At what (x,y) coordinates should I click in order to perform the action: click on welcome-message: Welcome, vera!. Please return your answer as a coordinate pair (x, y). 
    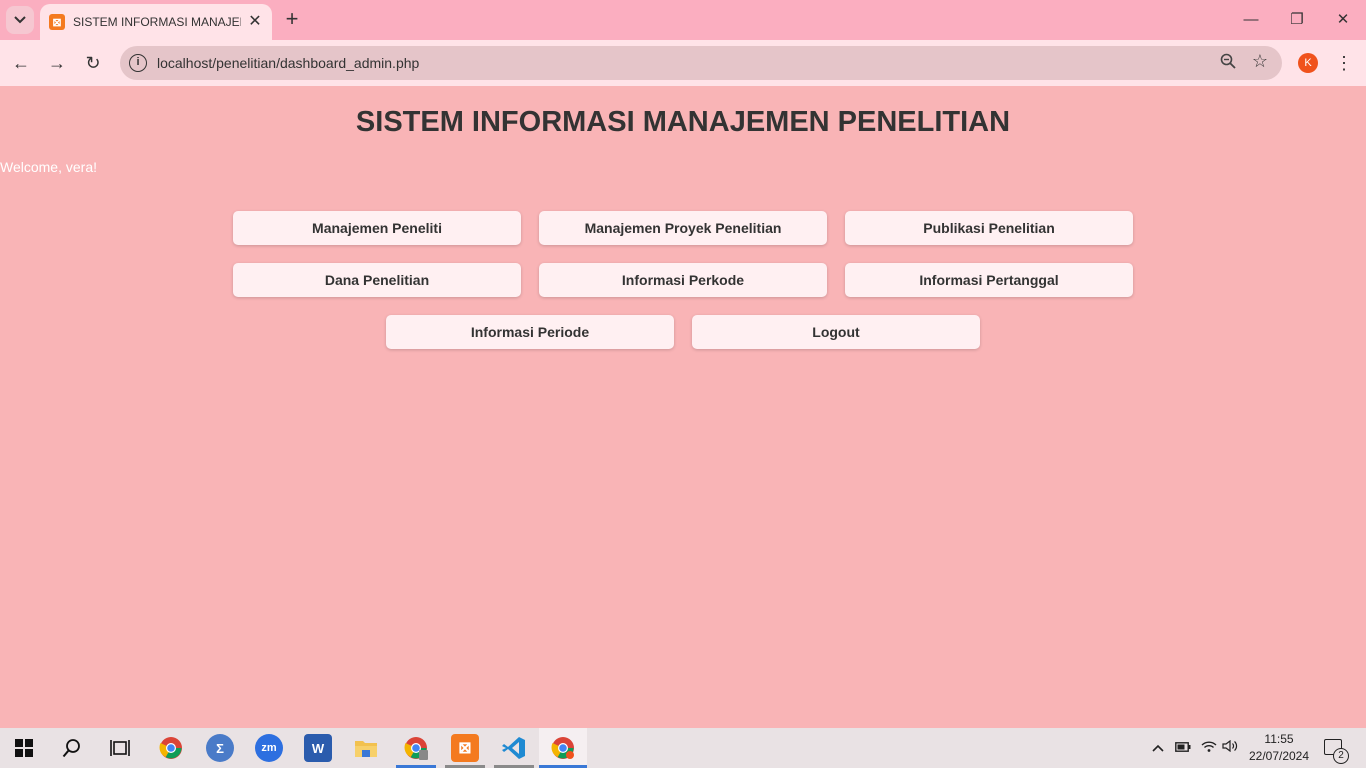
    Looking at the image, I should click on (48, 167).